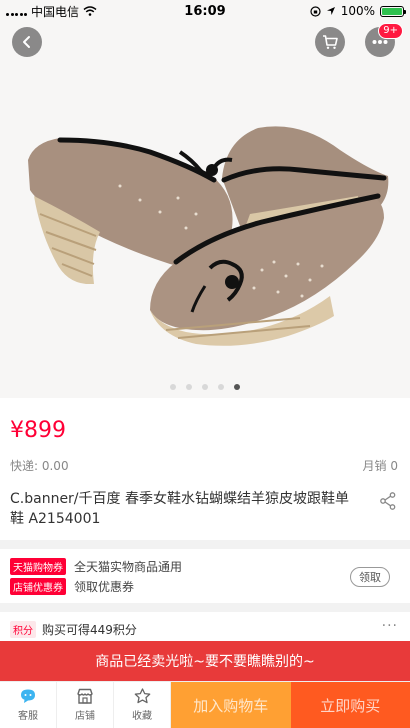  I want to click on sold-out-notice: 商品已经卖光啦~要不要瞧瞧别的~, so click(205, 661).